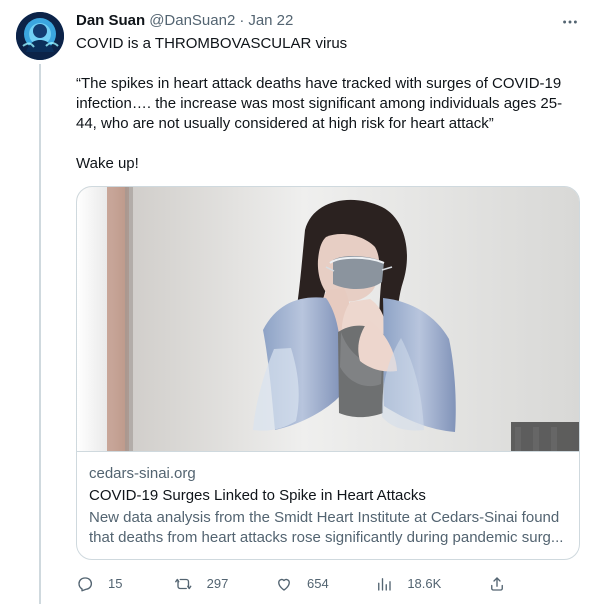  What do you see at coordinates (201, 584) in the screenshot?
I see `retweet-button: 297` at bounding box center [201, 584].